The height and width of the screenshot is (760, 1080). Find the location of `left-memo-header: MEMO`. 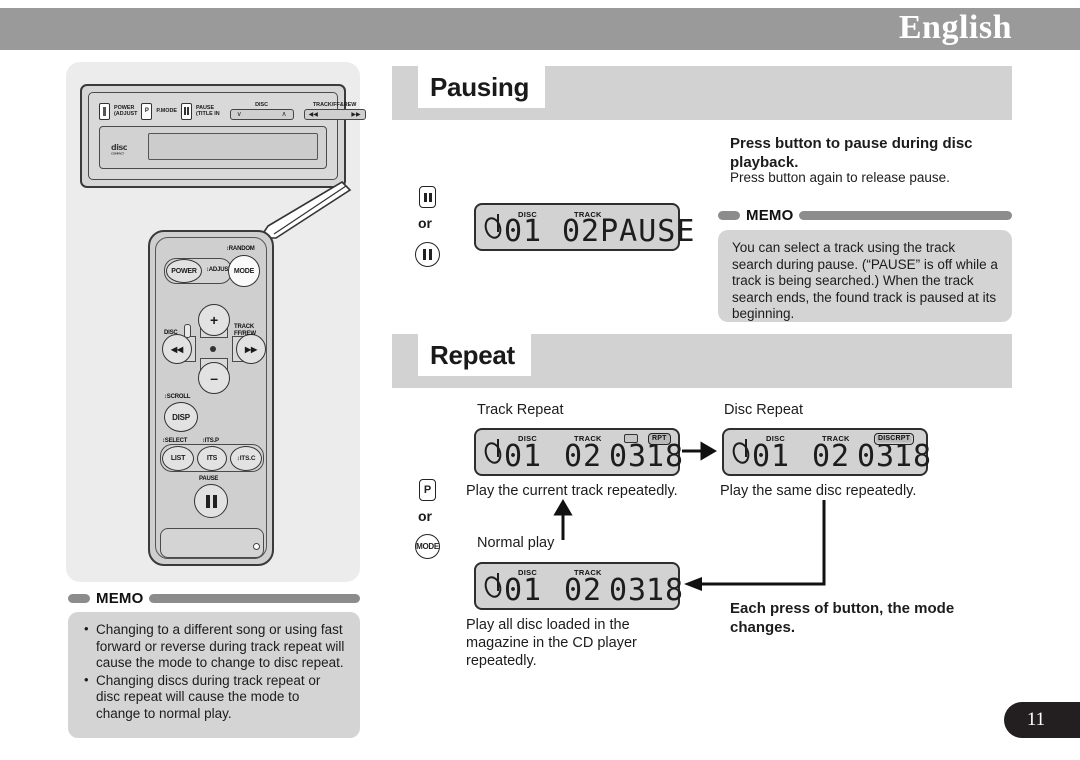

left-memo-header: MEMO is located at coordinates (214, 598).